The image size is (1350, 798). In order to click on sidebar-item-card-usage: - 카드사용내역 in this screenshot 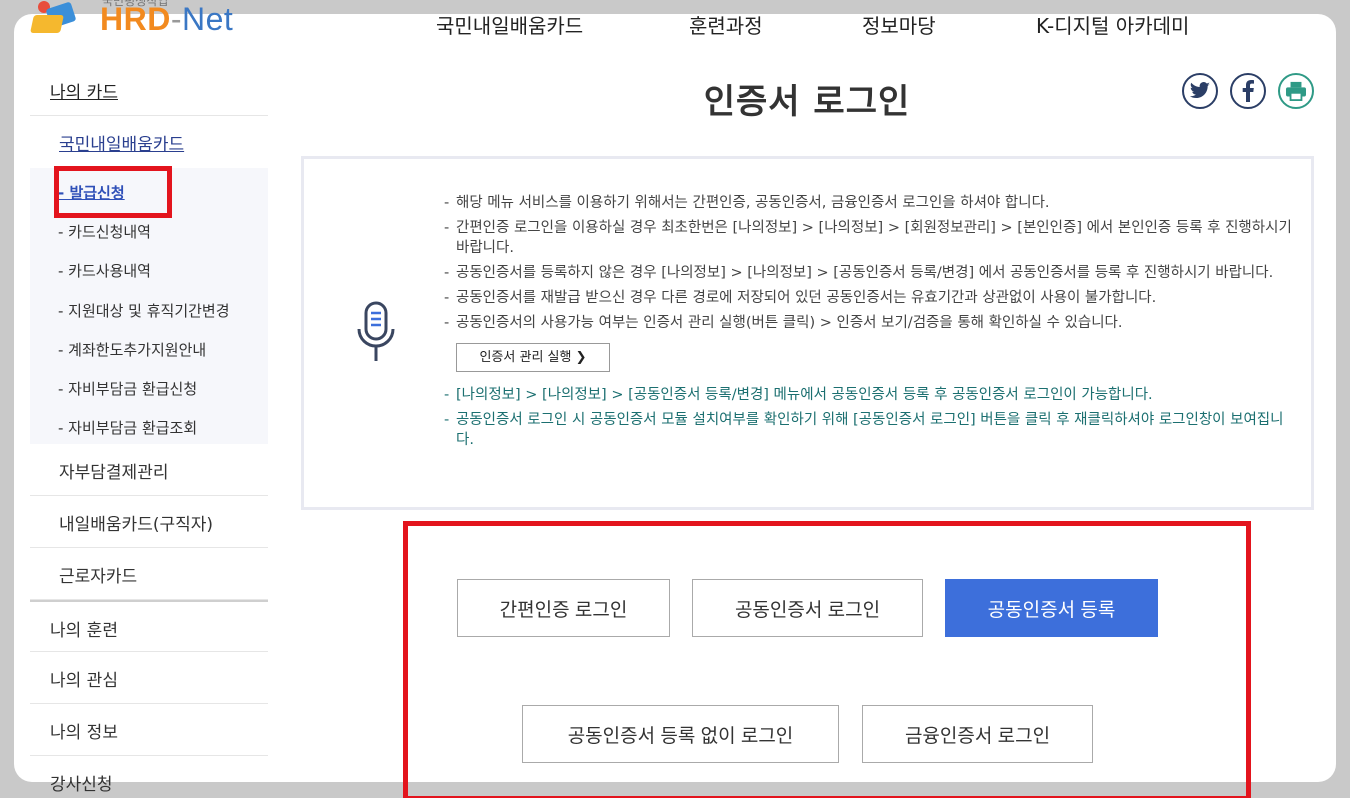, I will do `click(104, 270)`.